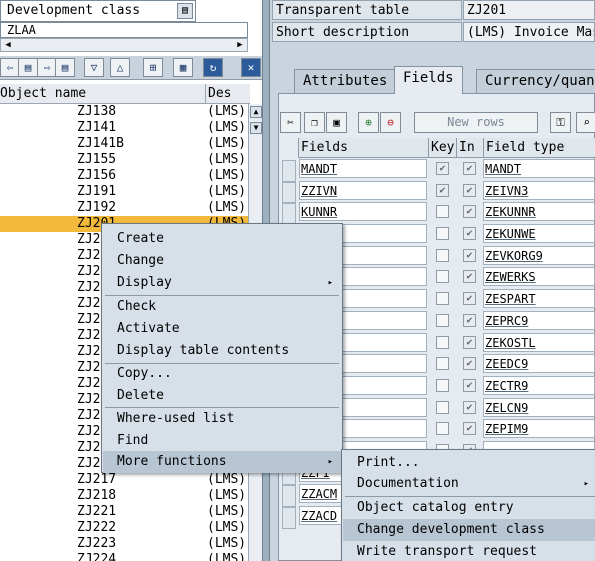 Image resolution: width=595 pixels, height=561 pixels. I want to click on field-type-cell: ZEKOSTL, so click(539, 342).